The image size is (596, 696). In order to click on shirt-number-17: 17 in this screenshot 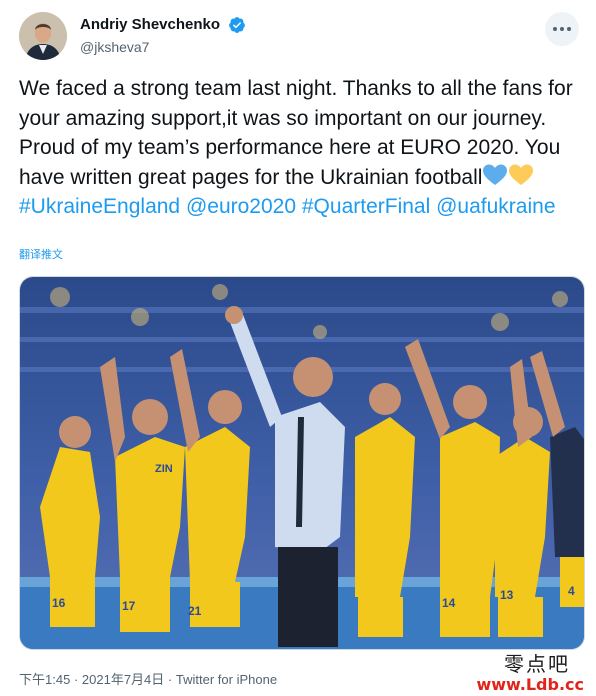, I will do `click(129, 606)`.